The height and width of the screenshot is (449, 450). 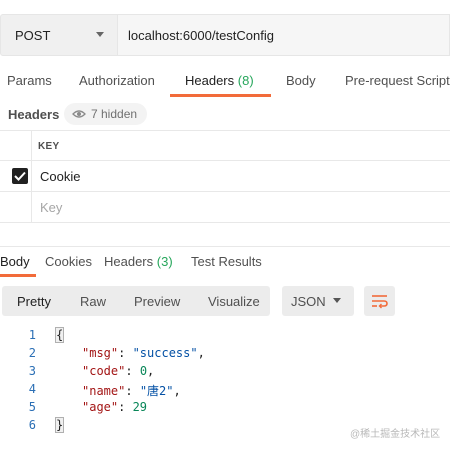 I want to click on preview-button: Preview, so click(x=157, y=301).